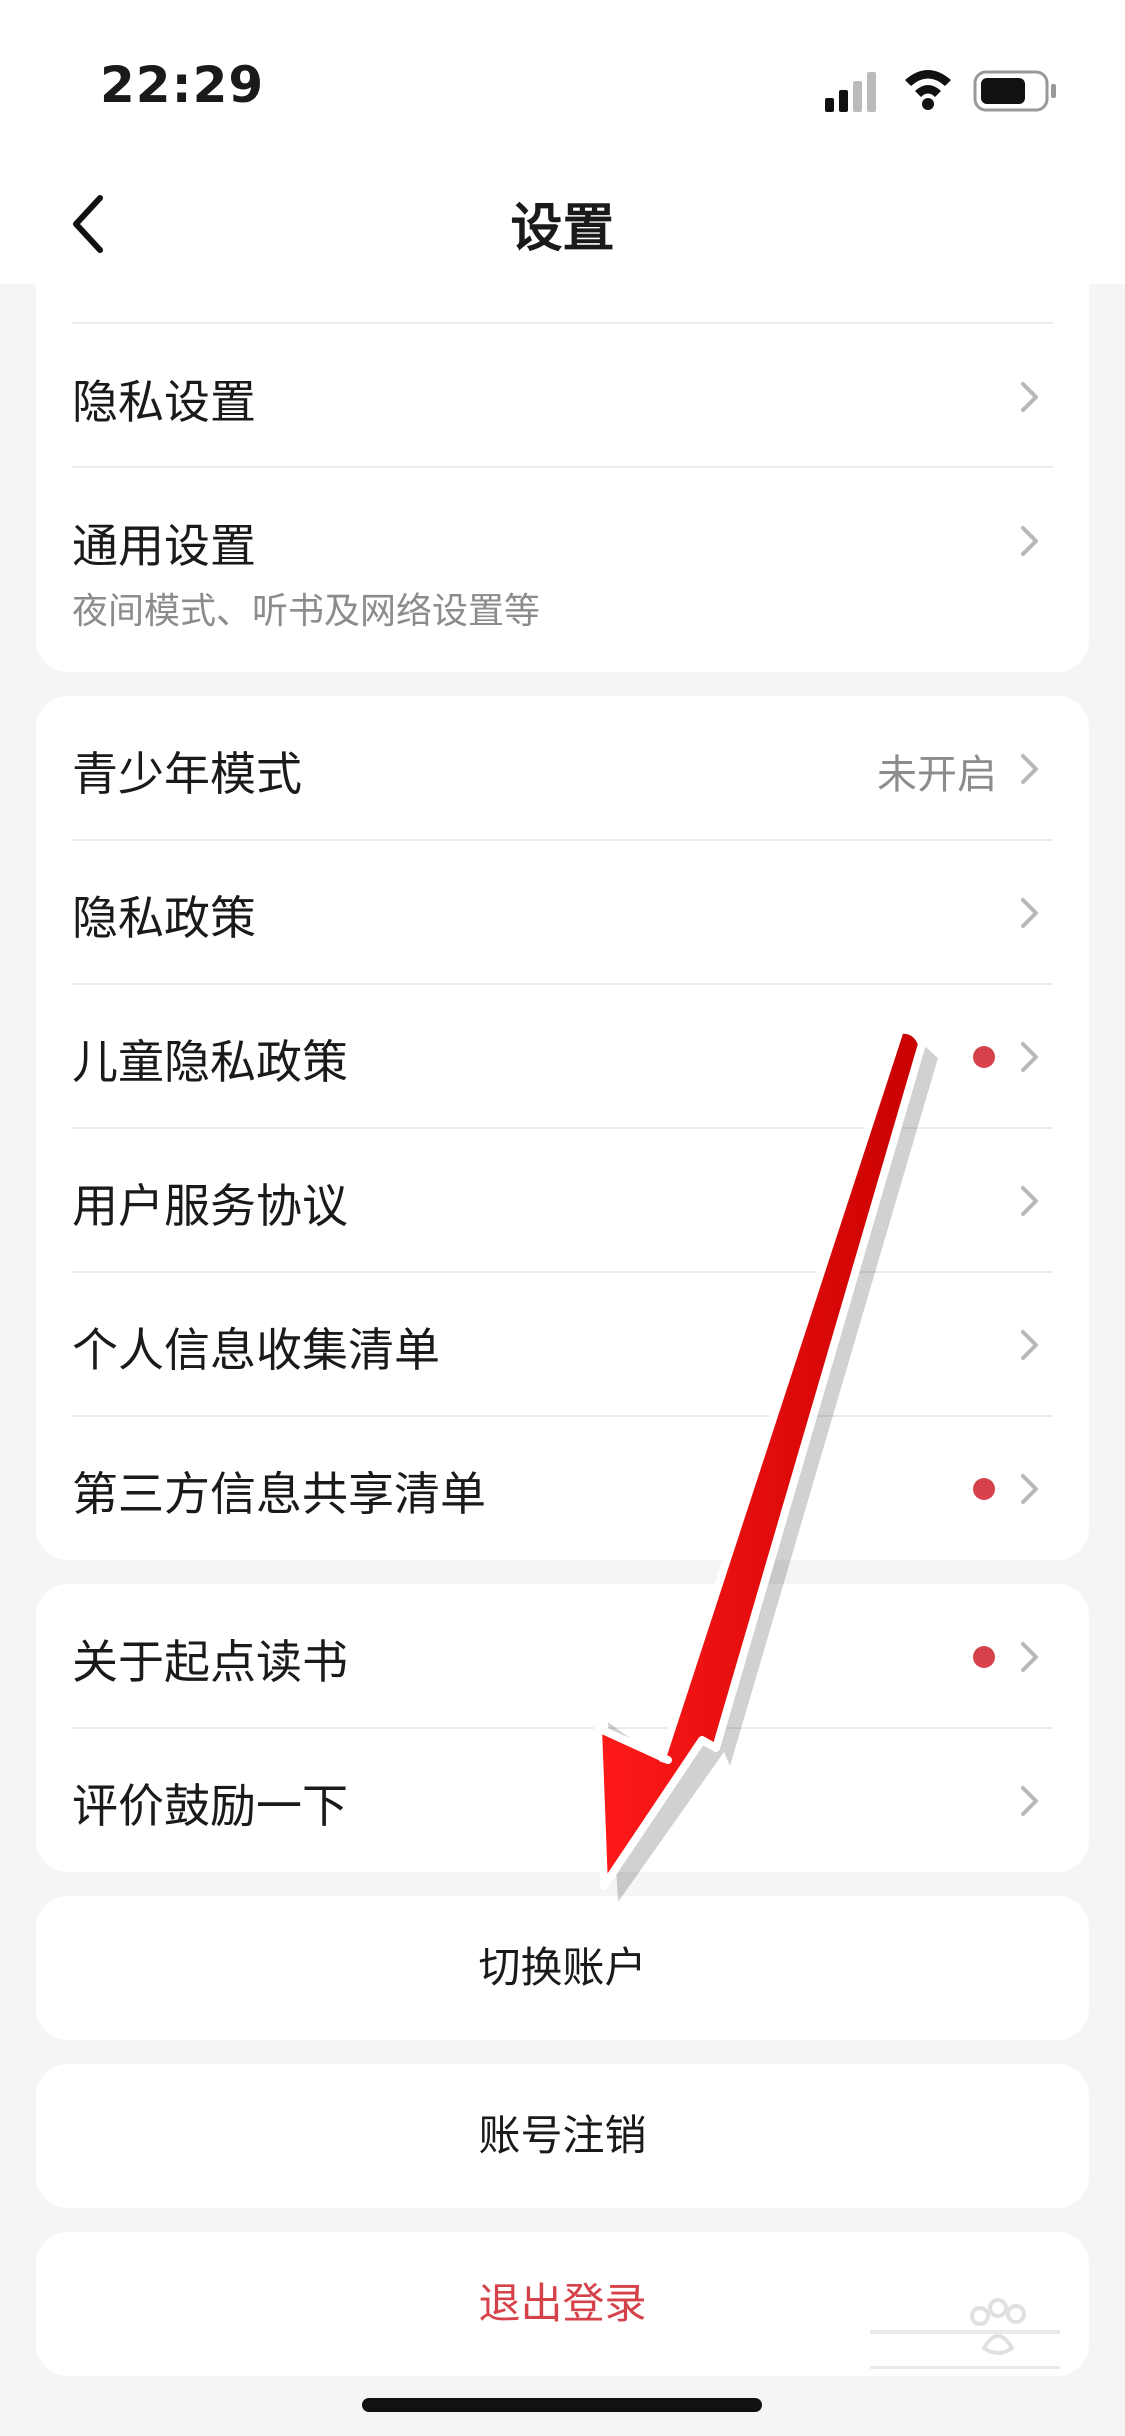  I want to click on row-privacy-policy: 隐私政策, so click(562, 912).